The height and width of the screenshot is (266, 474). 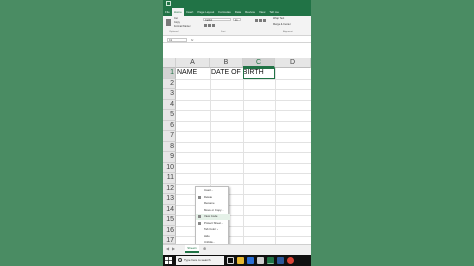 I want to click on row-header: 2, so click(x=169, y=83).